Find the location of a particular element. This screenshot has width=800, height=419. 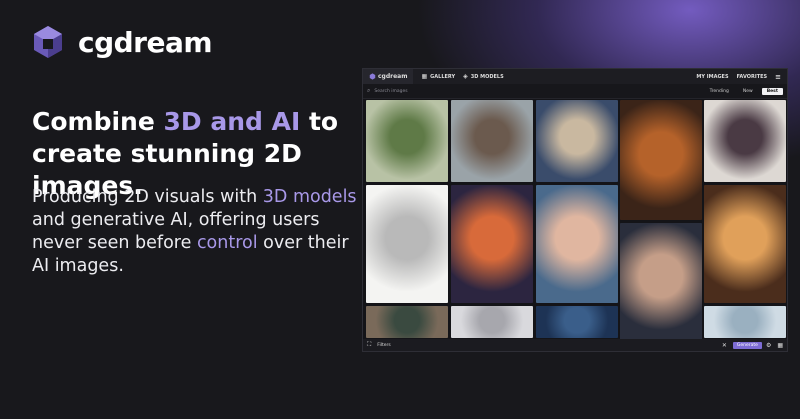

grid-view-icon: ▦ is located at coordinates (780, 345).